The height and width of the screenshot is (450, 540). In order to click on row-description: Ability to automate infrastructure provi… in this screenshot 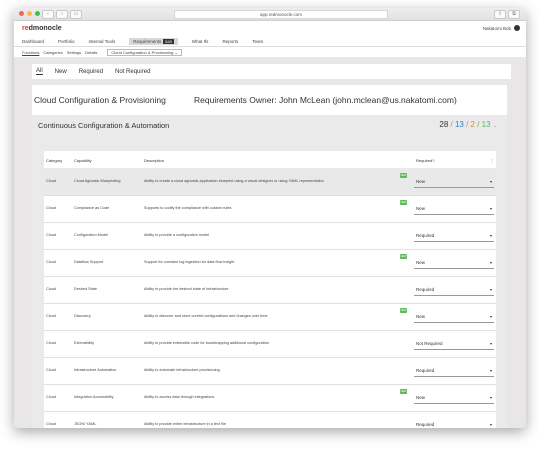, I will do `click(182, 370)`.